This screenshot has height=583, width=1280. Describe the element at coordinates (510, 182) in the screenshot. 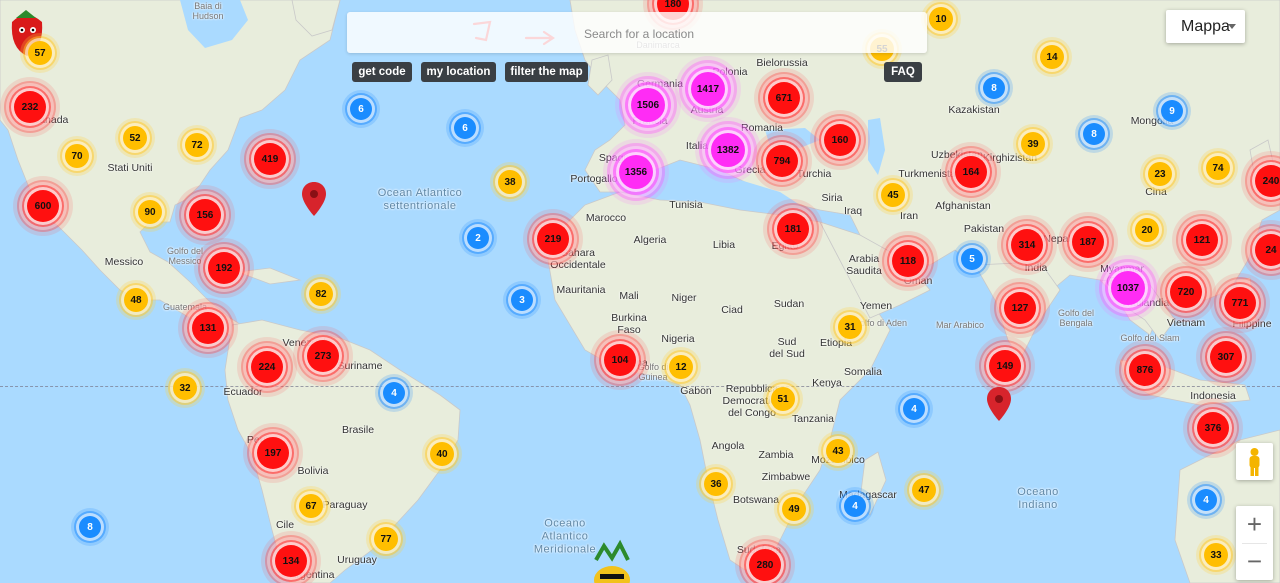

I see `marker-cluster: 38` at that location.